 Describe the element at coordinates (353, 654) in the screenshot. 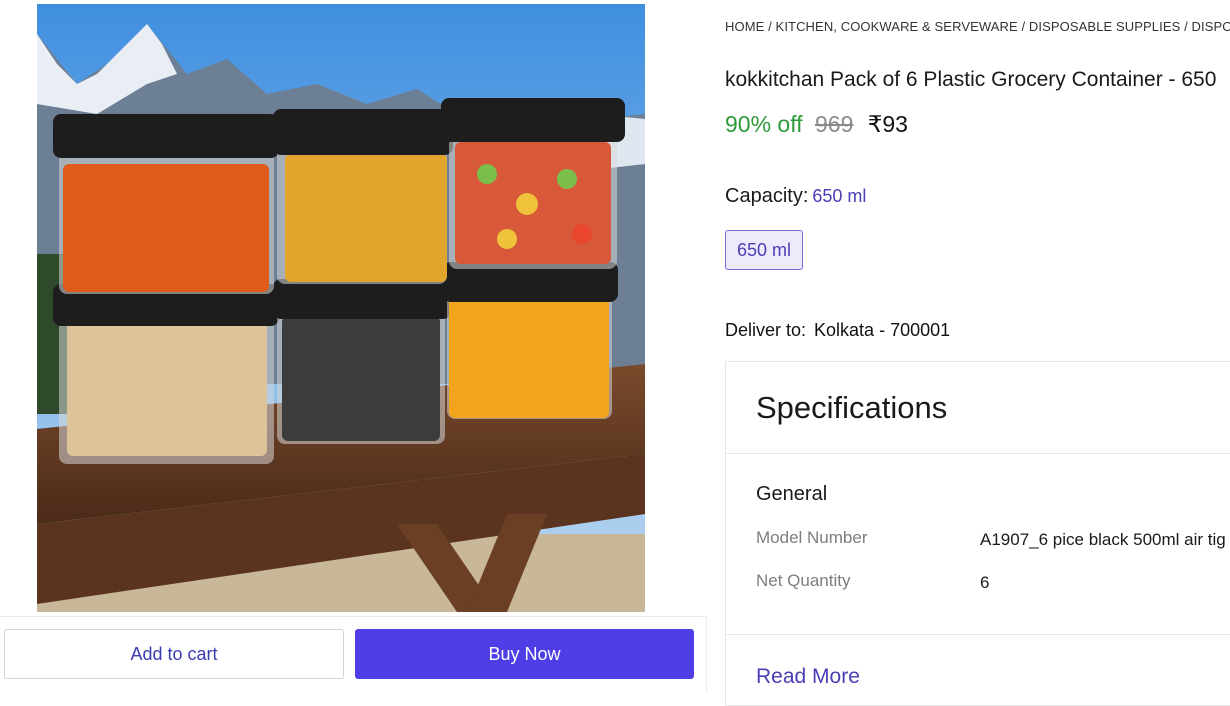

I see `purchase-action-bar: Add to cart Buy Now` at that location.